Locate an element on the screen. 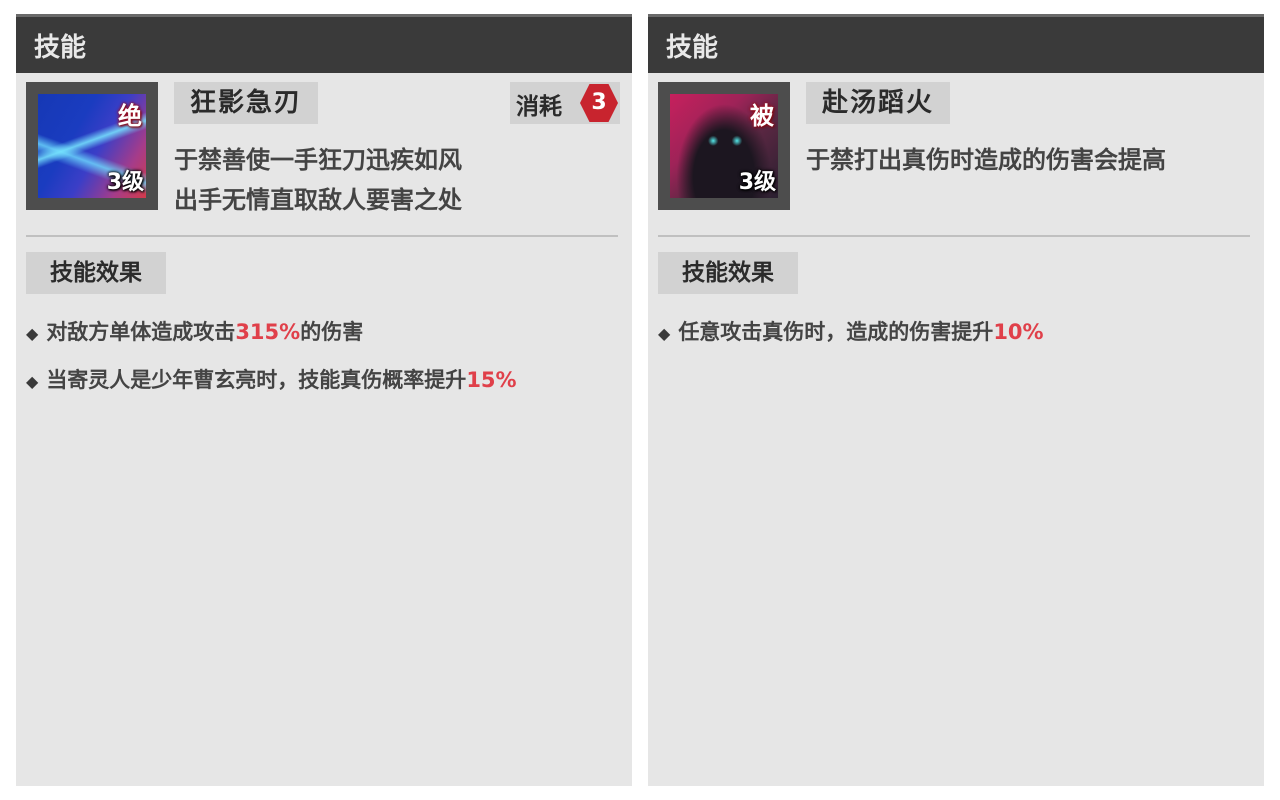  skill-type-badge: 绝 is located at coordinates (130, 116).